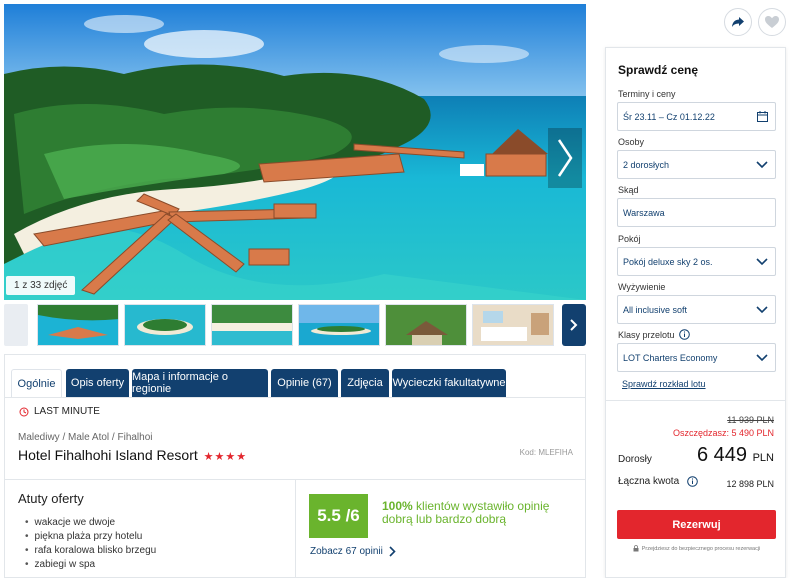 This screenshot has width=790, height=578. I want to click on share-icon, so click(738, 22).